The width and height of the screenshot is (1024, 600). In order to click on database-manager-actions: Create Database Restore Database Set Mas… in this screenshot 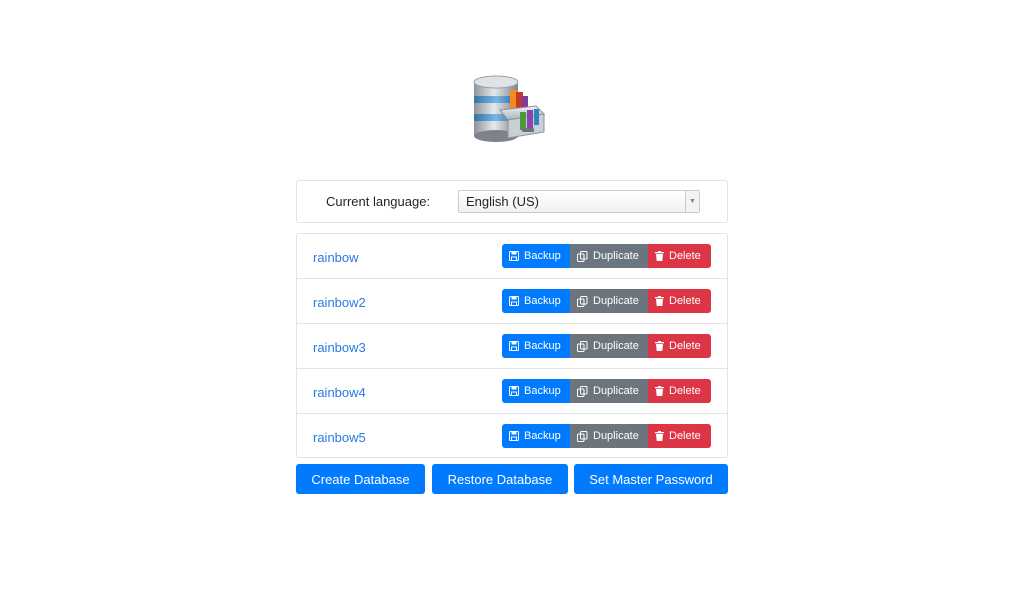, I will do `click(512, 479)`.